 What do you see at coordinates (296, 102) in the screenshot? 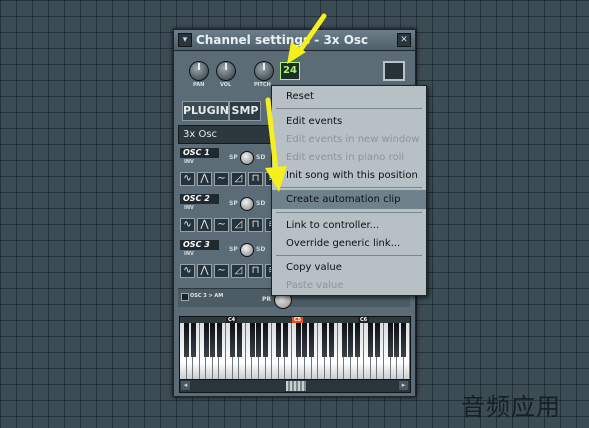
I see `annotation-arrows` at bounding box center [296, 102].